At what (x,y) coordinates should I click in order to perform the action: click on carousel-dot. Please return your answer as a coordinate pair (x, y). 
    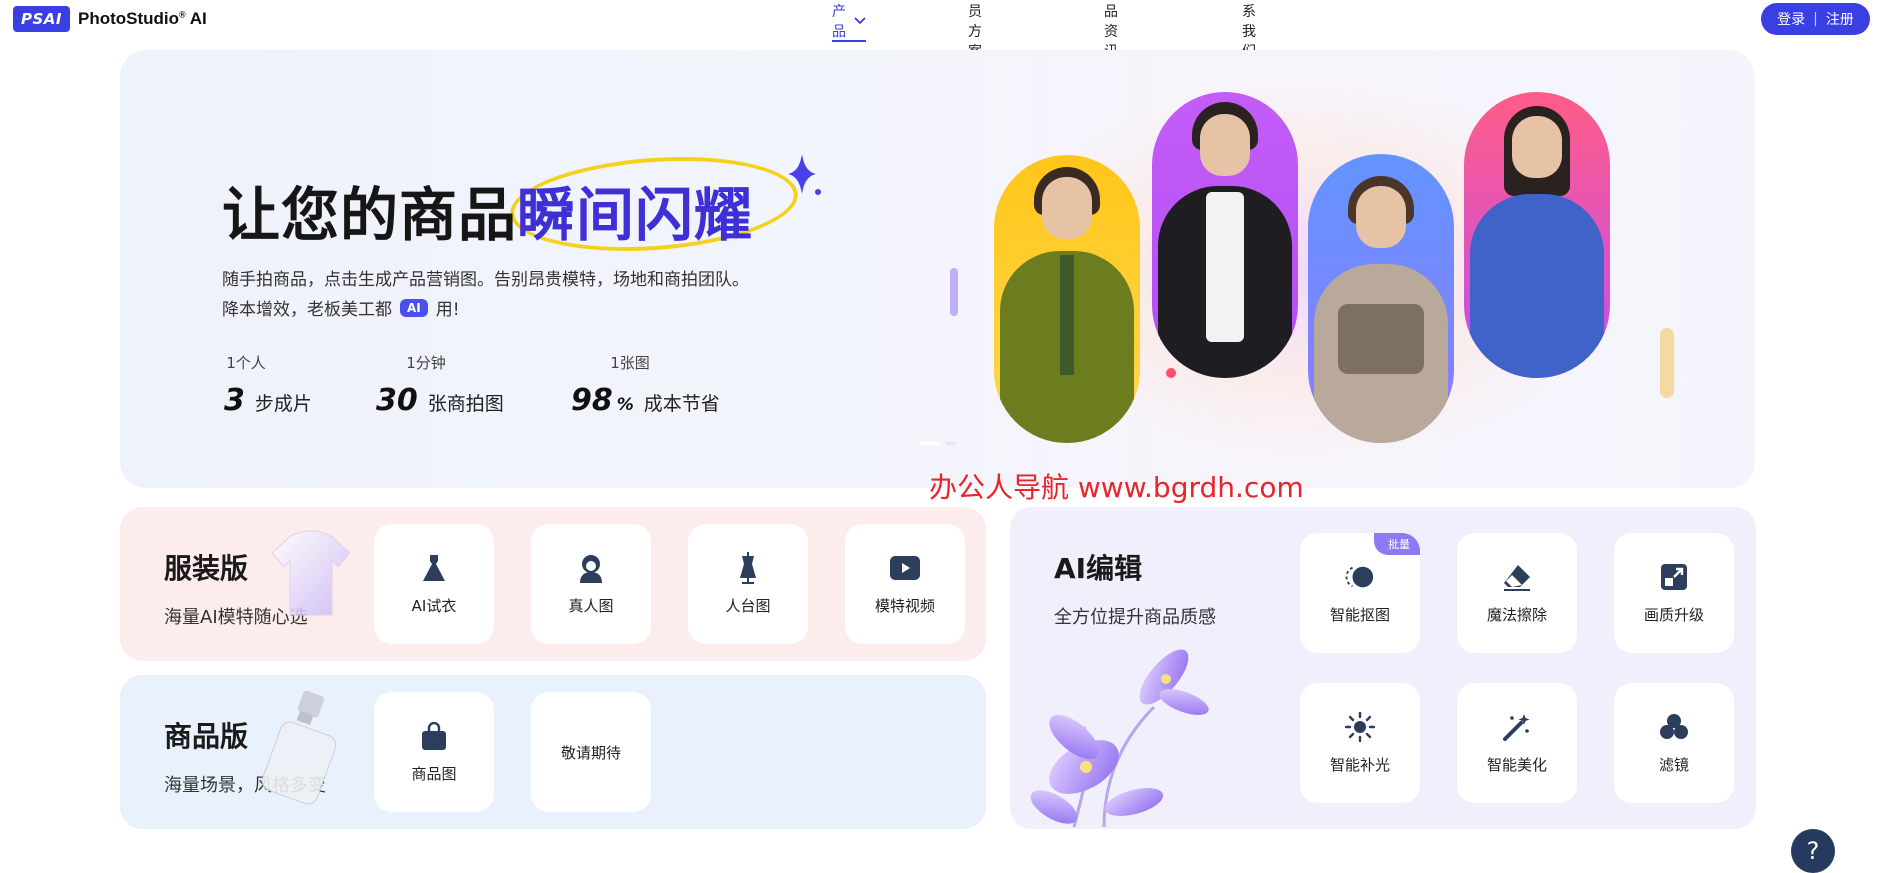
    Looking at the image, I should click on (951, 443).